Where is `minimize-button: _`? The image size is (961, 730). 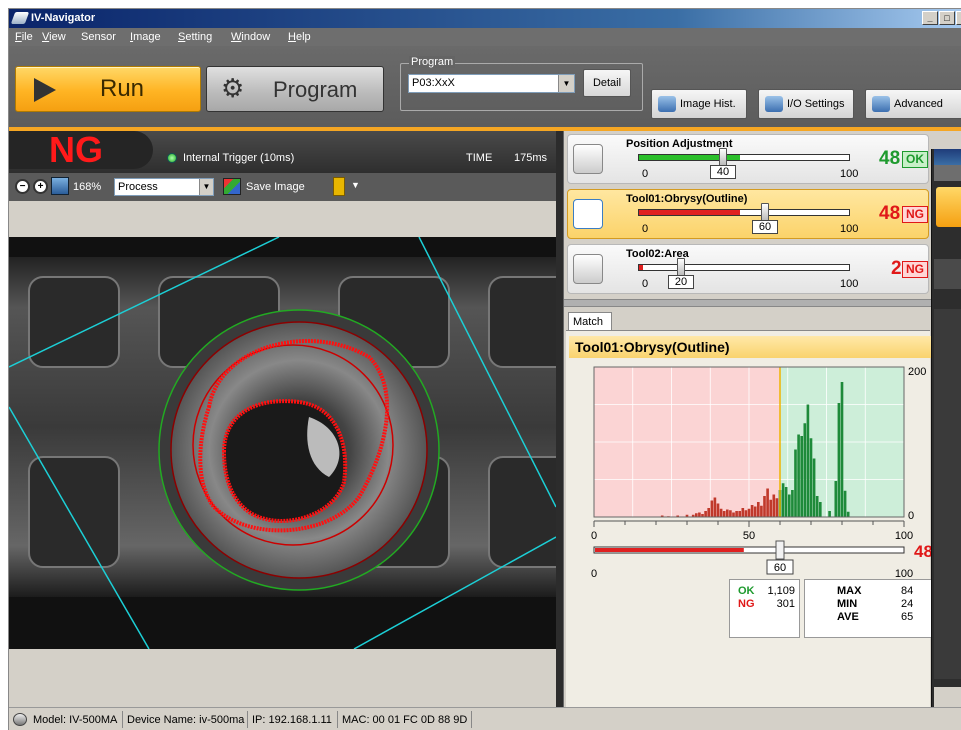
minimize-button: _ is located at coordinates (930, 18).